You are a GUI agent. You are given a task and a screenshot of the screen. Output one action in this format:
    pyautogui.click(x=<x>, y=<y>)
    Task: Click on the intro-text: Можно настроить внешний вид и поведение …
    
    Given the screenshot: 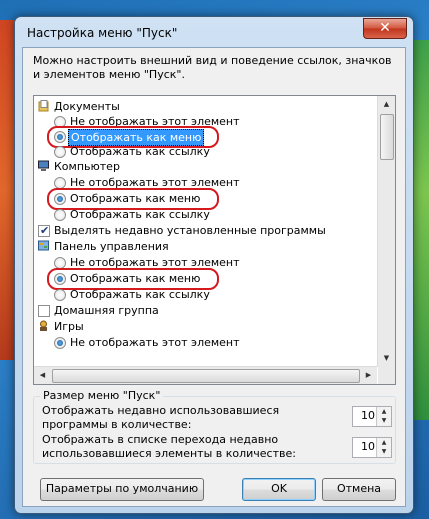 What is the action you would take?
    pyautogui.click(x=212, y=67)
    